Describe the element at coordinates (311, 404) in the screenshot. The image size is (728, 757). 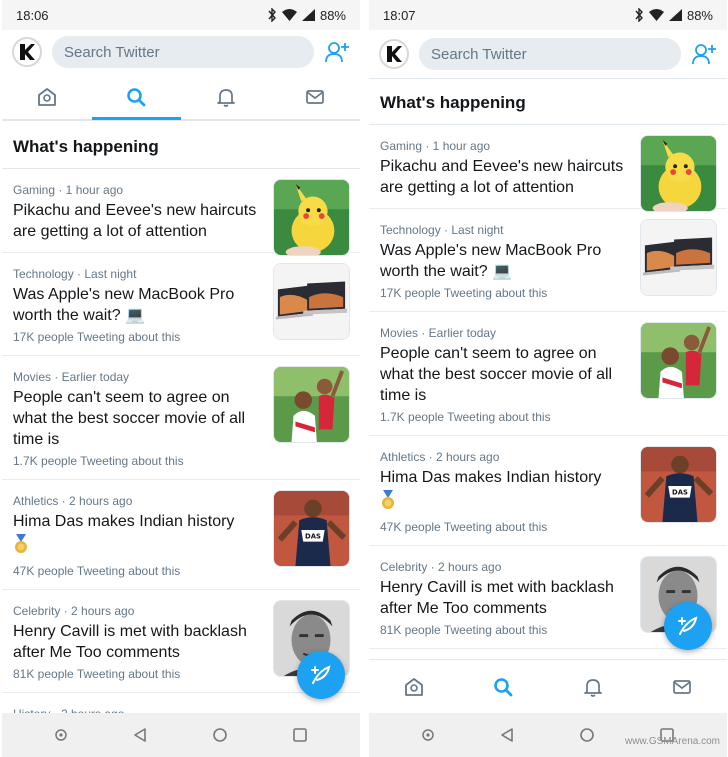
I see `trend-thumbnail-soccer-movie` at that location.